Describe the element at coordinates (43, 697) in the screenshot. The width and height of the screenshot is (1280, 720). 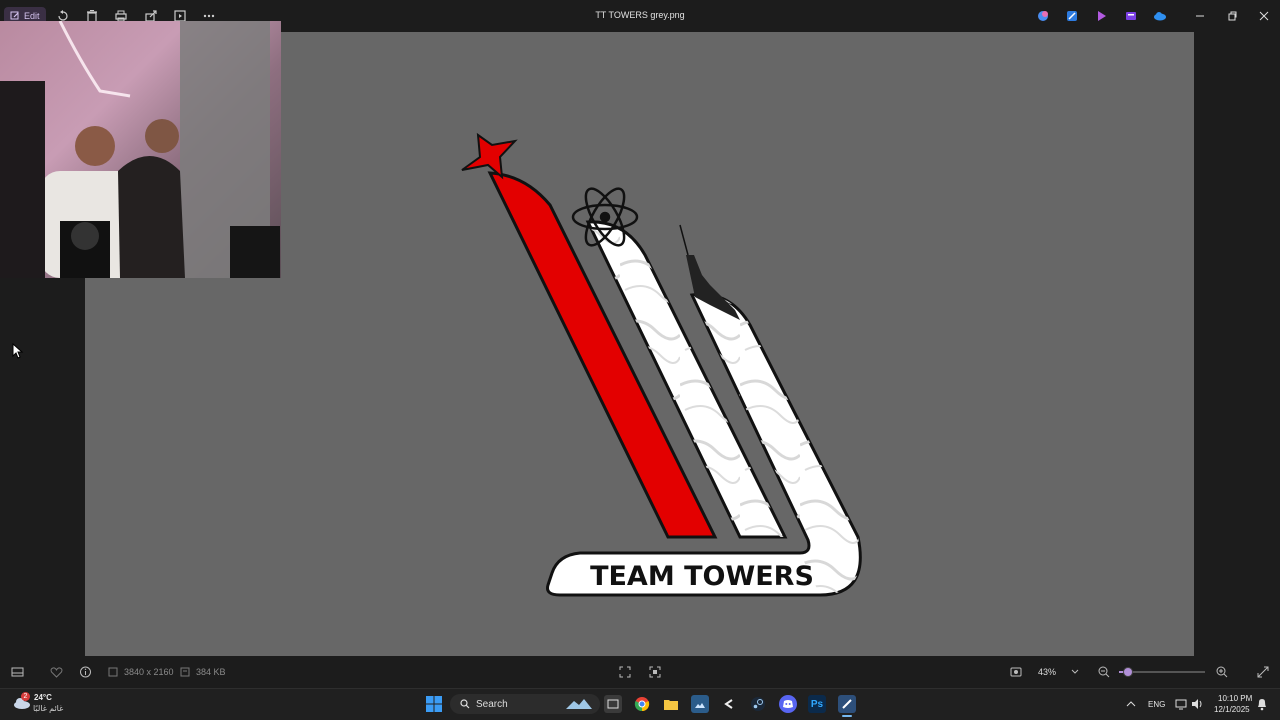
I see `weather-temperature: 24°C` at that location.